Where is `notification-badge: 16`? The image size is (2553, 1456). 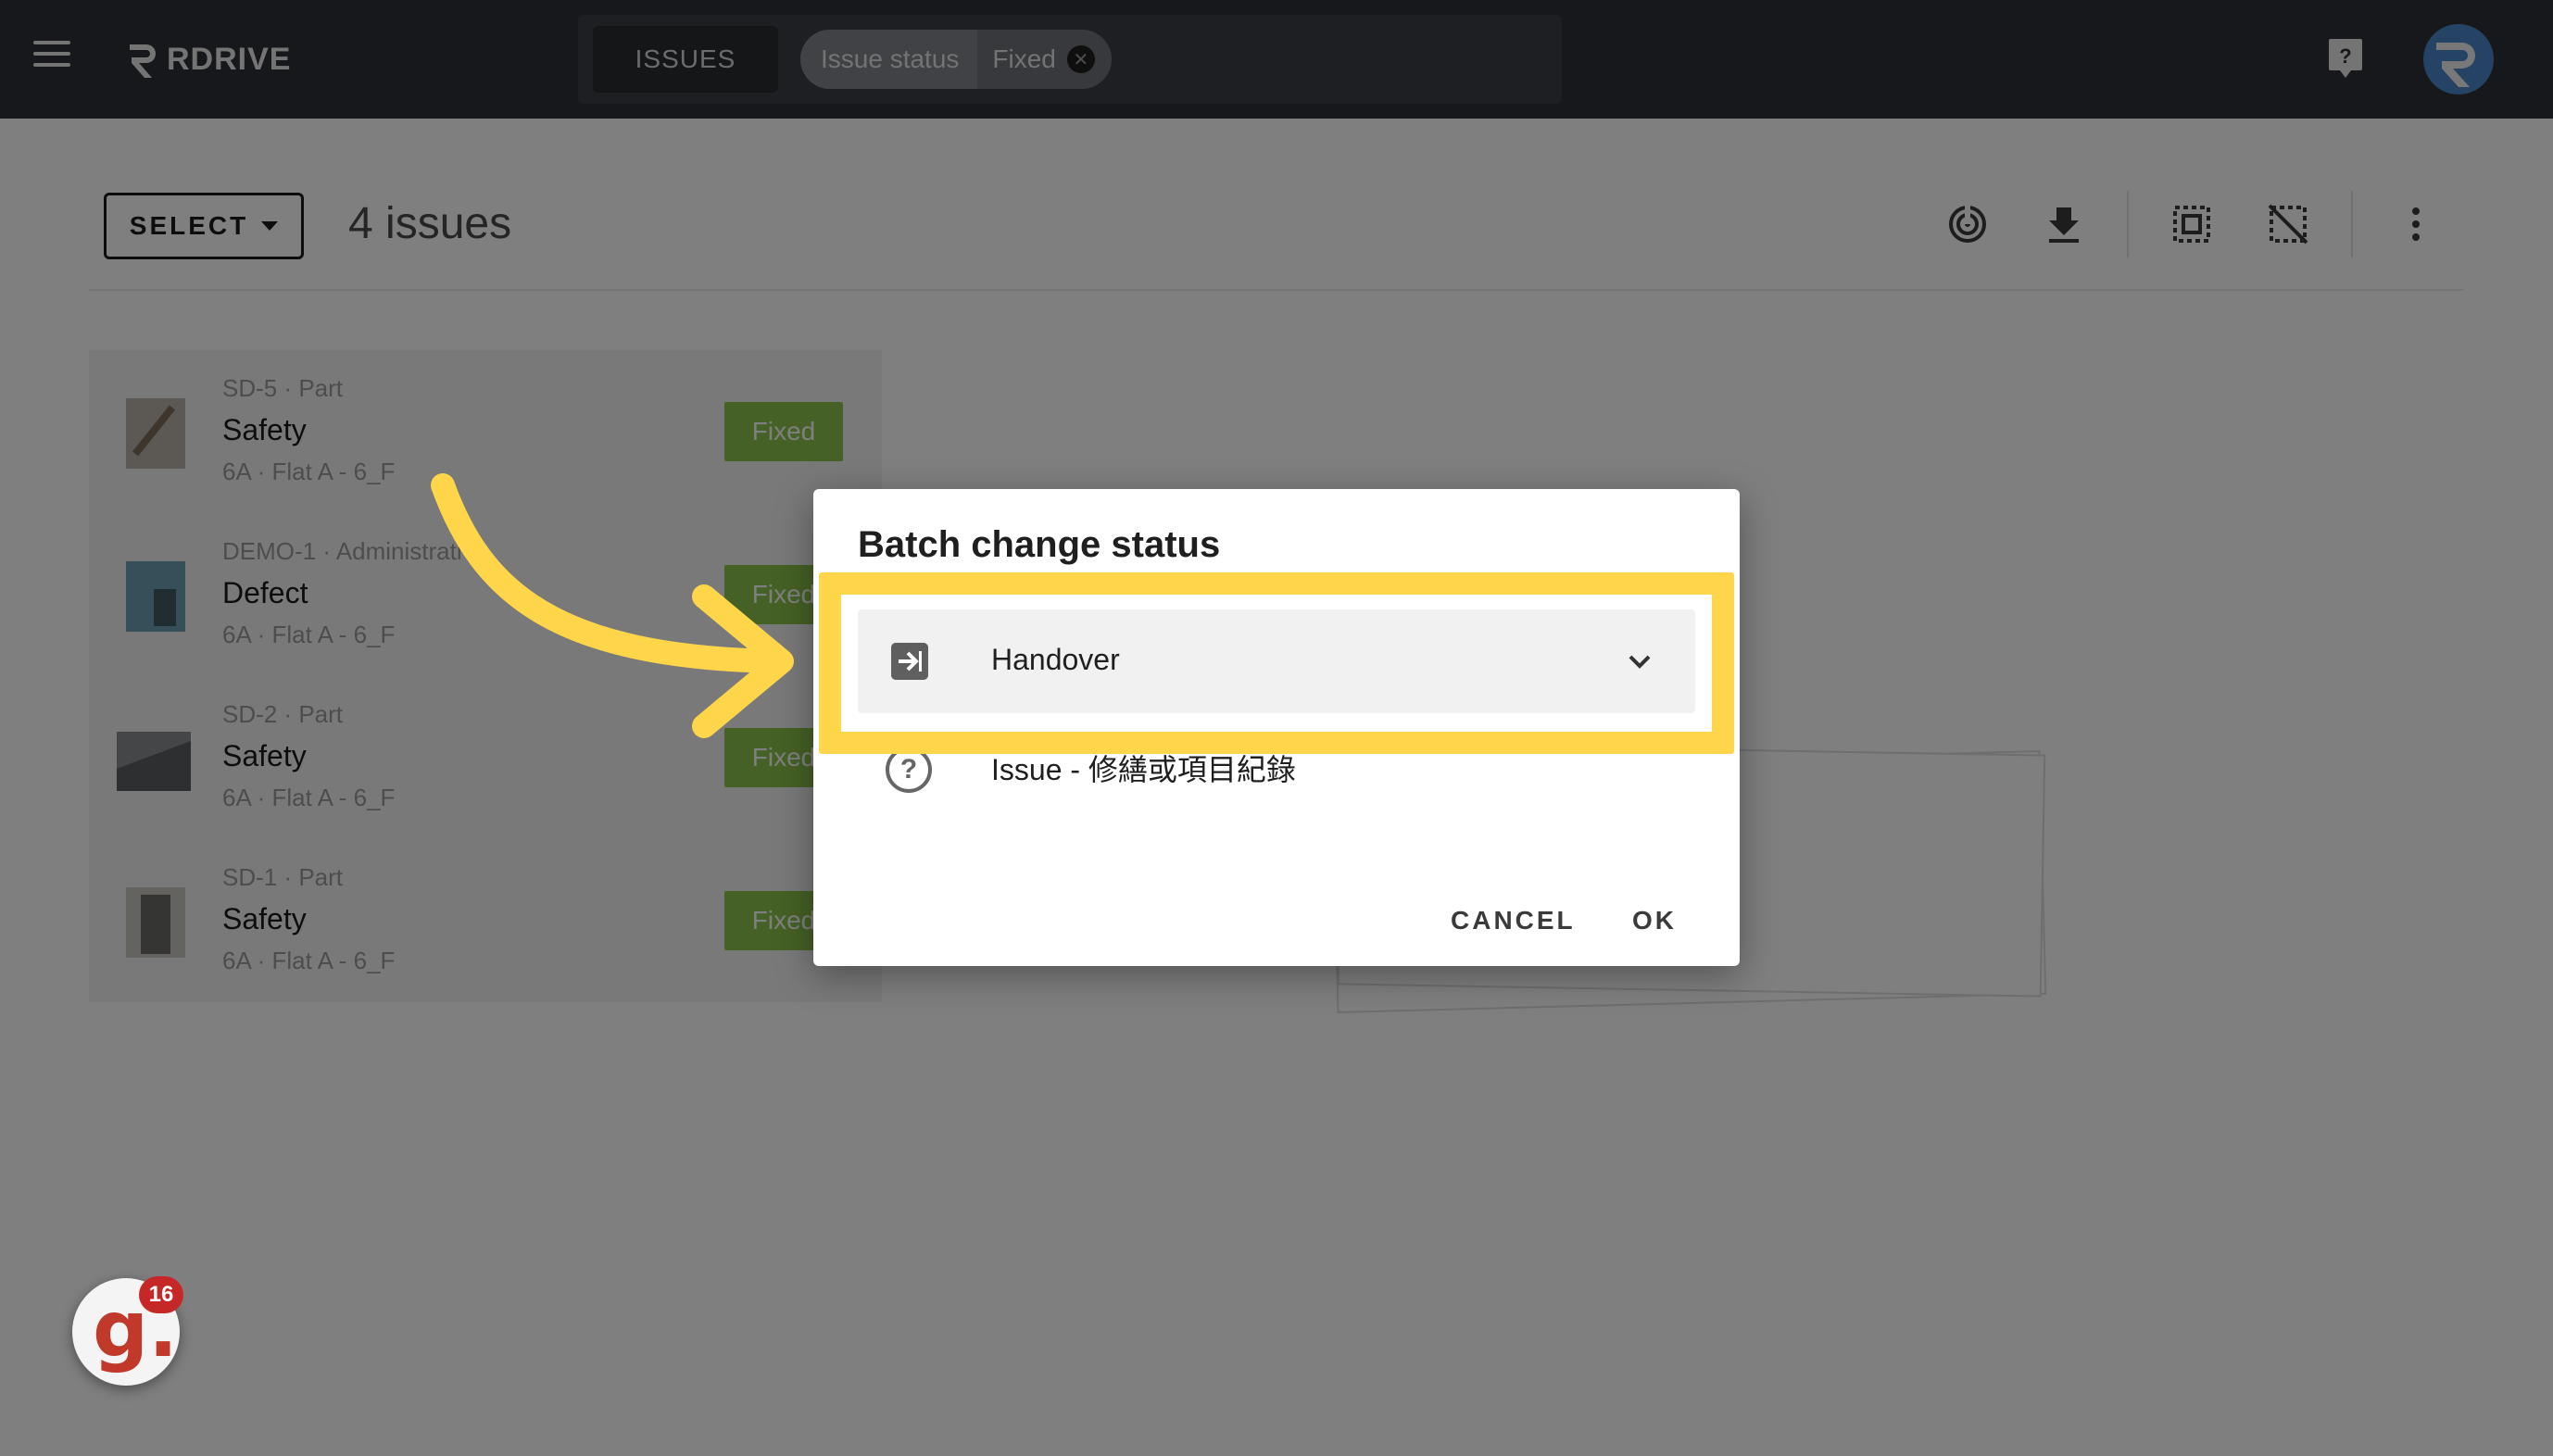
notification-badge: 16 is located at coordinates (161, 1294).